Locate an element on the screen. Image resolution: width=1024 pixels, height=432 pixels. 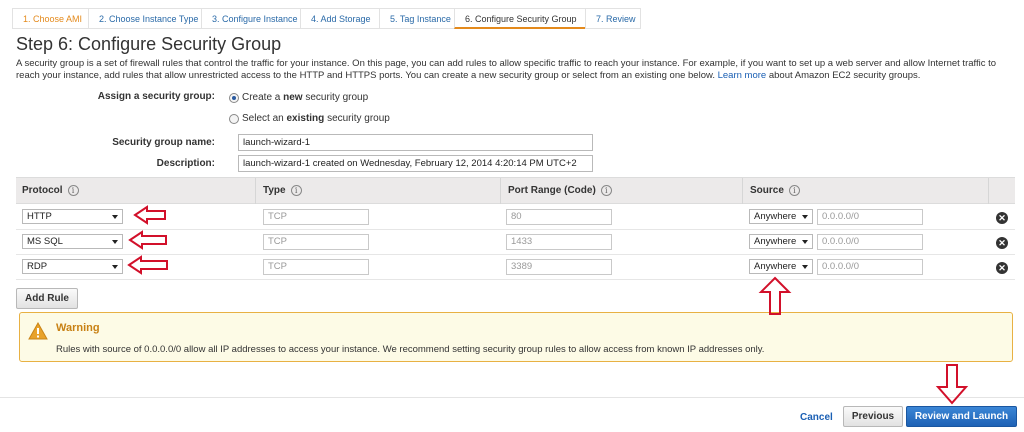
radio-create-new-button is located at coordinates (234, 97).